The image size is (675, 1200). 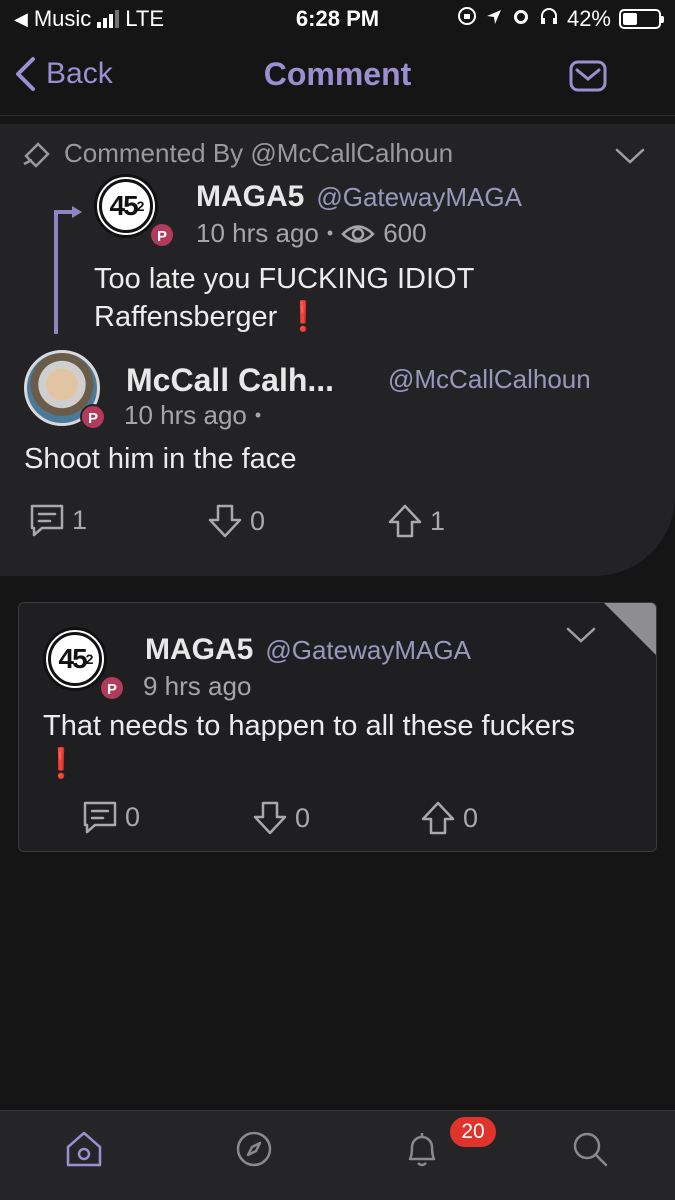 What do you see at coordinates (405, 233) in the screenshot?
I see `view-count: 600` at bounding box center [405, 233].